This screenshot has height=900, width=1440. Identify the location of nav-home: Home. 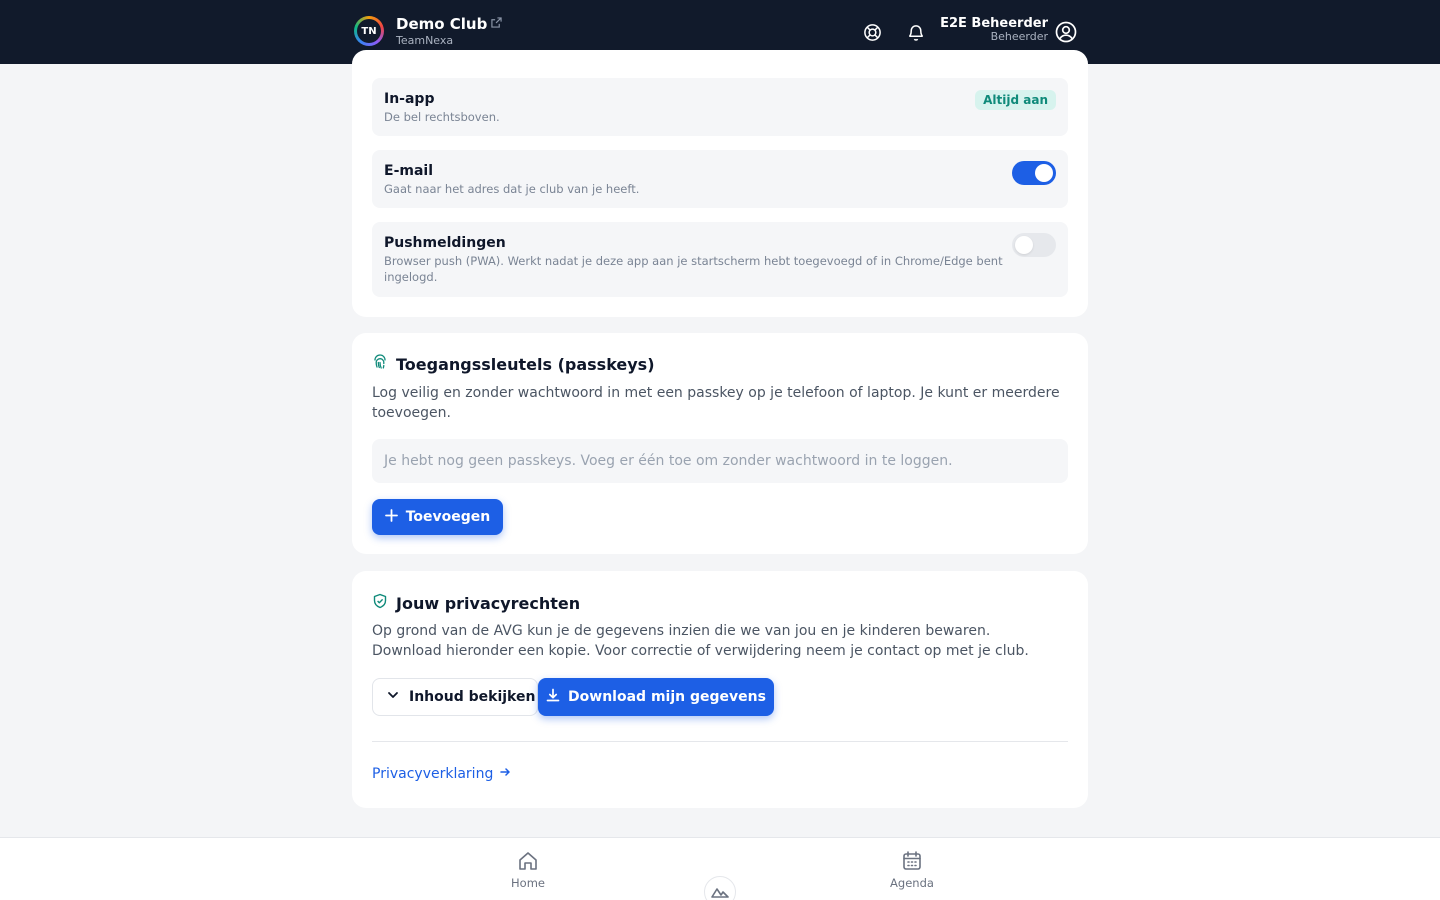
(528, 870).